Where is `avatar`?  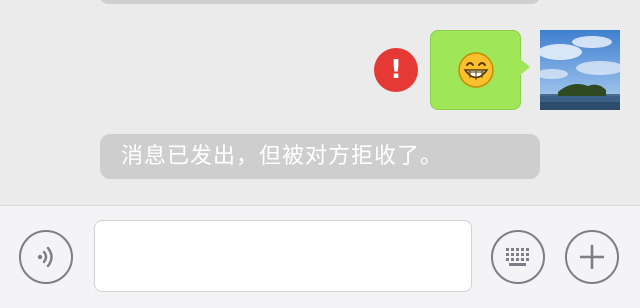 avatar is located at coordinates (580, 70).